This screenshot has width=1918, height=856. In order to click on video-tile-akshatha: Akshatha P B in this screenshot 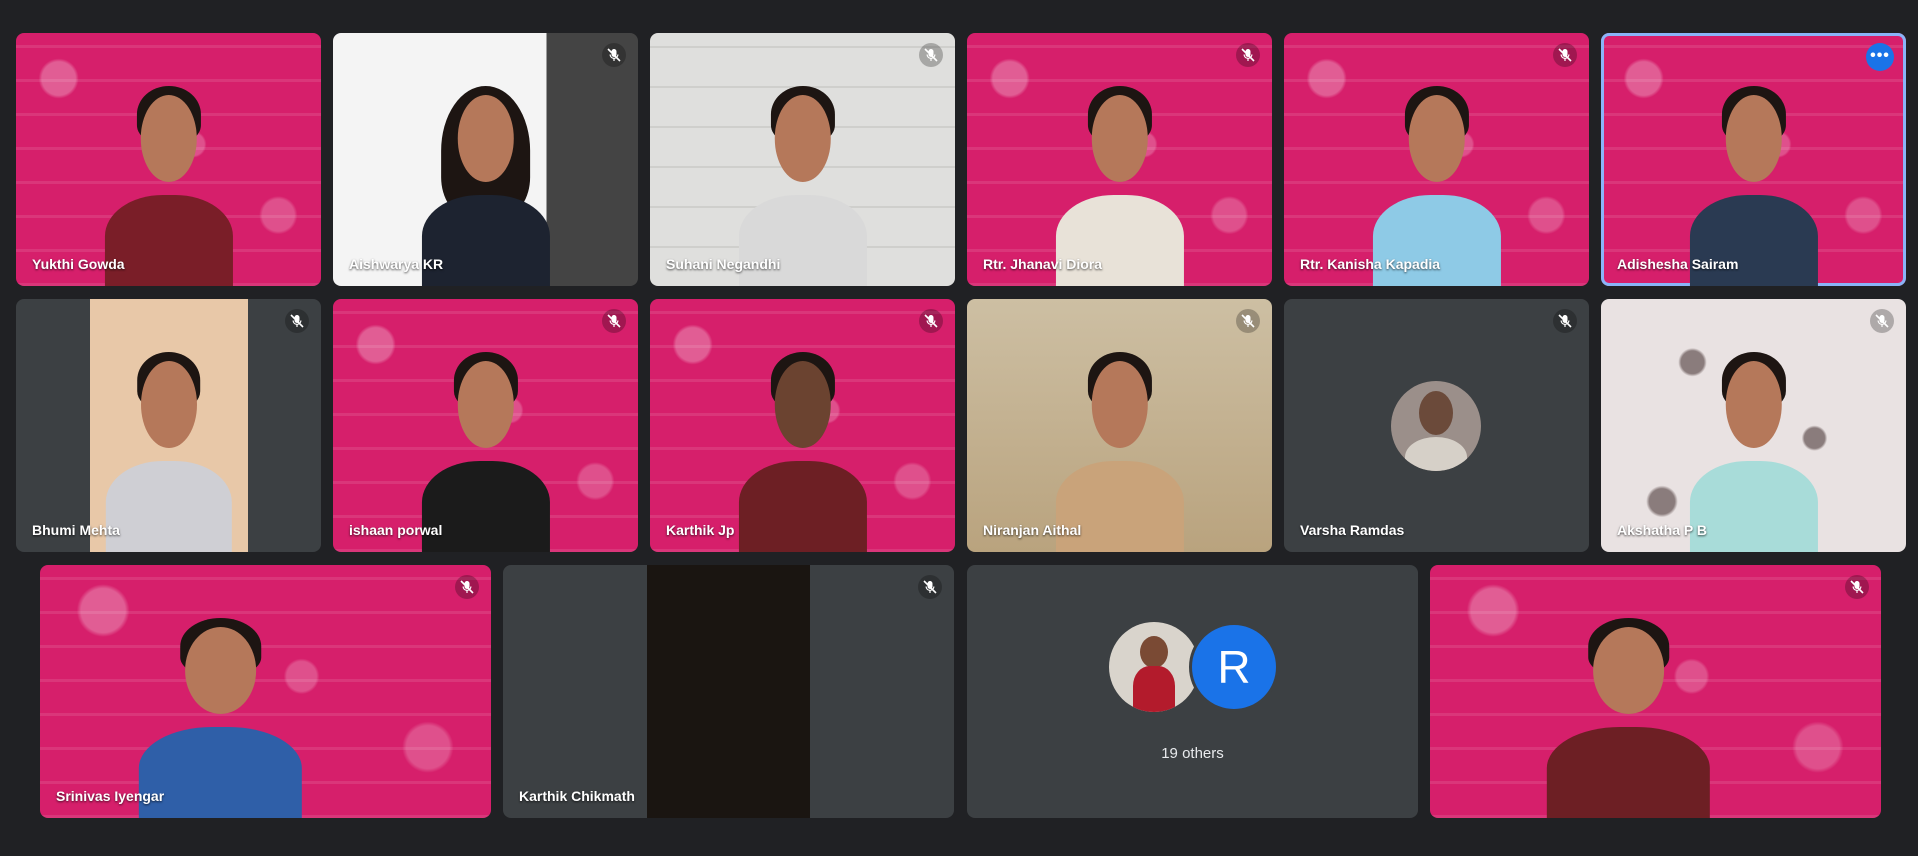, I will do `click(1753, 425)`.